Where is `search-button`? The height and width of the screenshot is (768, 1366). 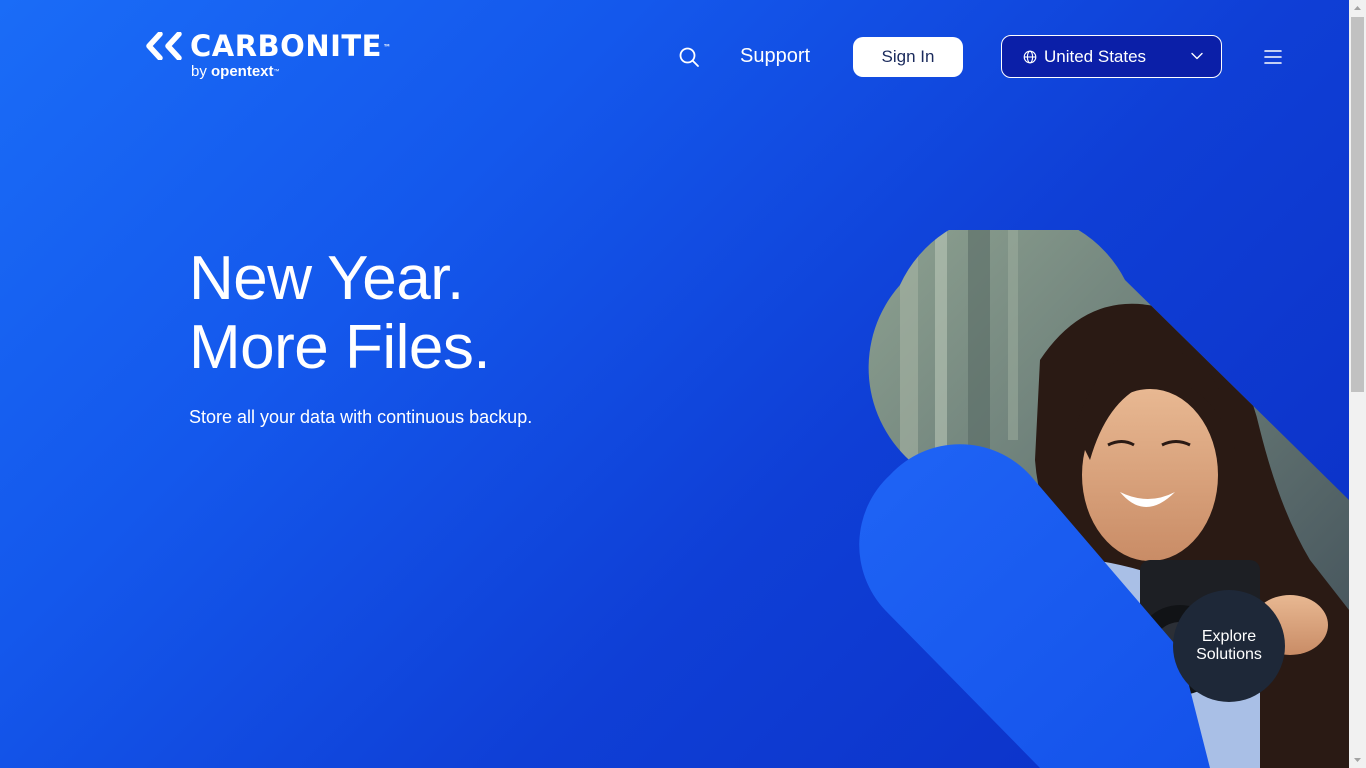 search-button is located at coordinates (689, 57).